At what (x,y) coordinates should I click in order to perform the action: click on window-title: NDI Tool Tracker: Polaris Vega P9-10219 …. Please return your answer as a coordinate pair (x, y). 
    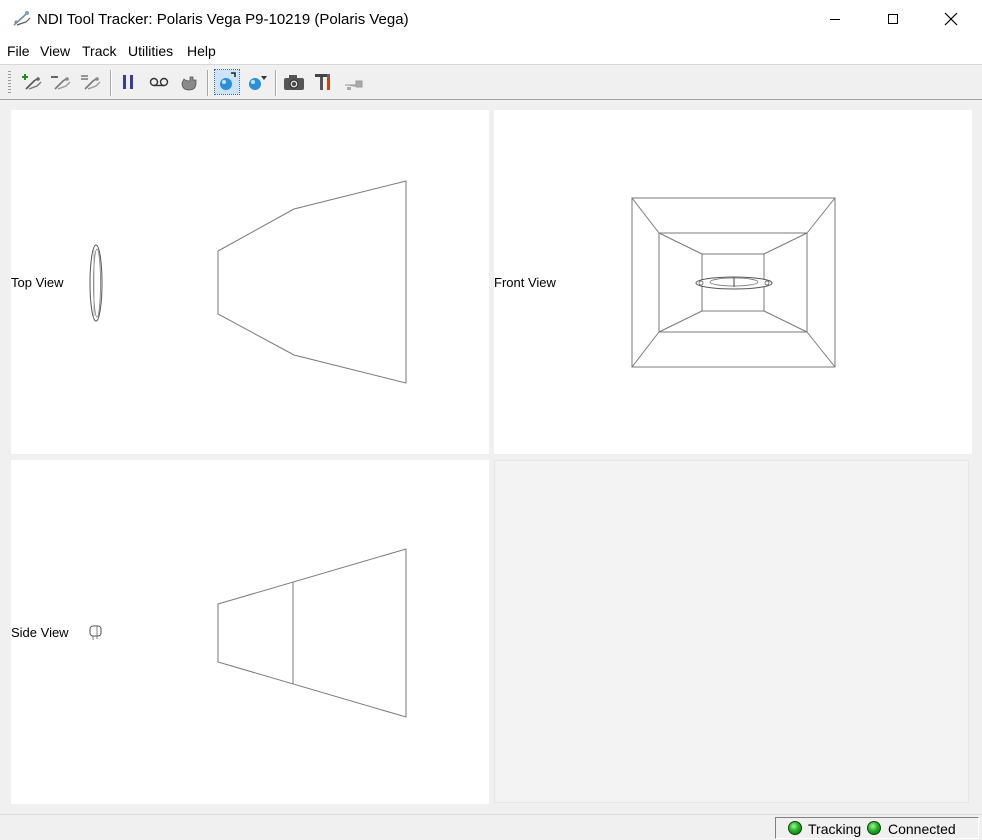
    Looking at the image, I should click on (223, 19).